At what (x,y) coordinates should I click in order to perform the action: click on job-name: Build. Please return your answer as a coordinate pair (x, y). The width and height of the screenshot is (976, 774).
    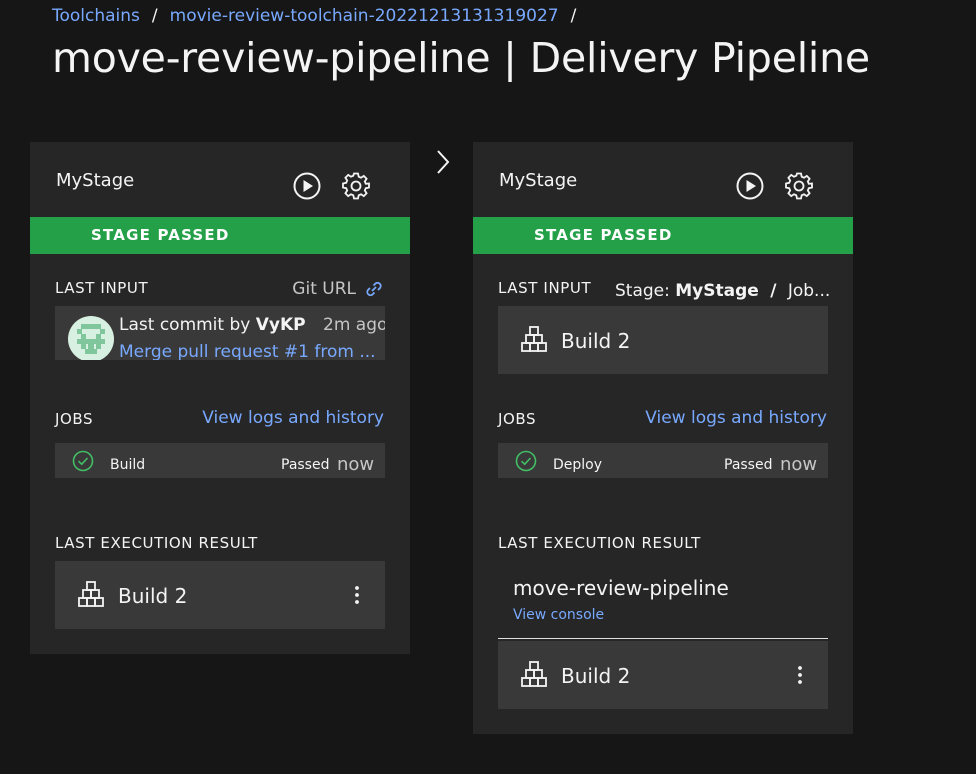
    Looking at the image, I should click on (128, 465).